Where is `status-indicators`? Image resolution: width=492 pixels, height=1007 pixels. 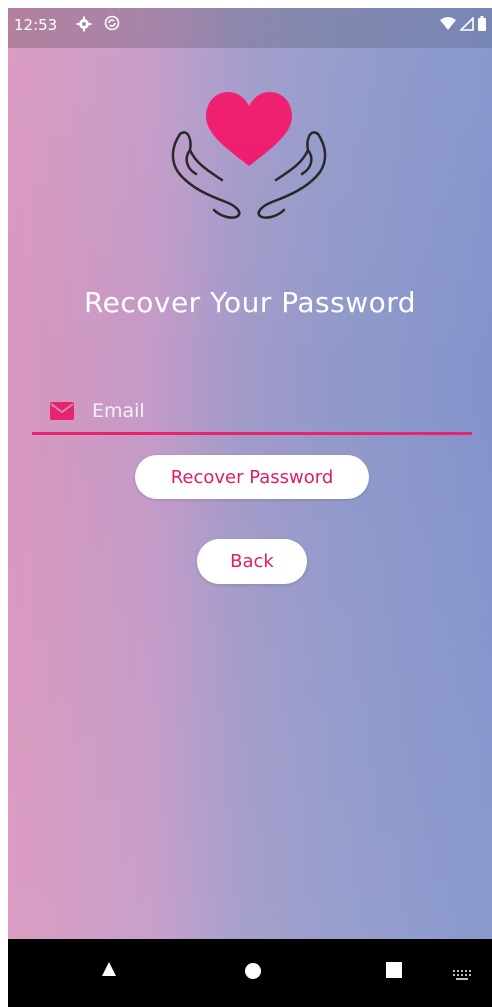
status-indicators is located at coordinates (463, 23).